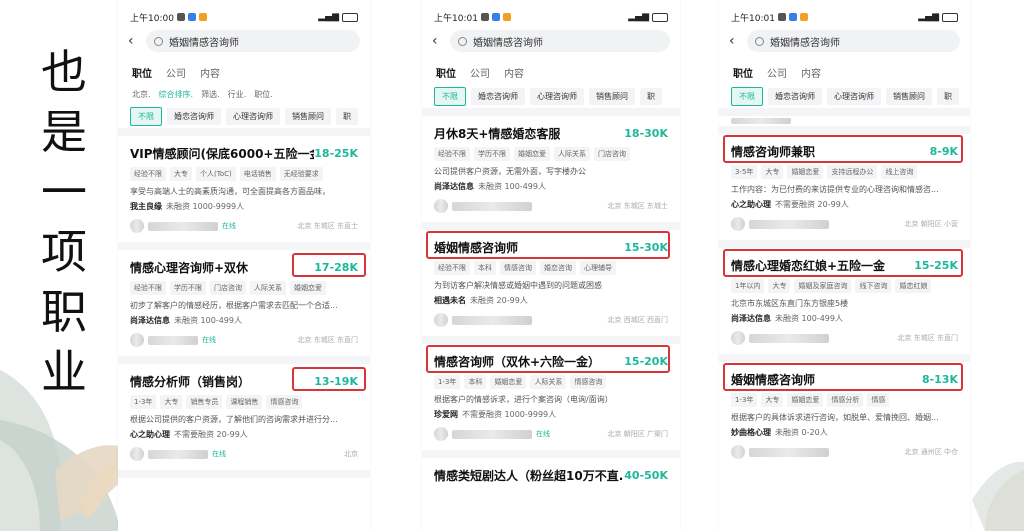  What do you see at coordinates (523, 399) in the screenshot?
I see `job-description: 根据客户的情感诉求，进行个案咨询（电询/面询）` at bounding box center [523, 399].